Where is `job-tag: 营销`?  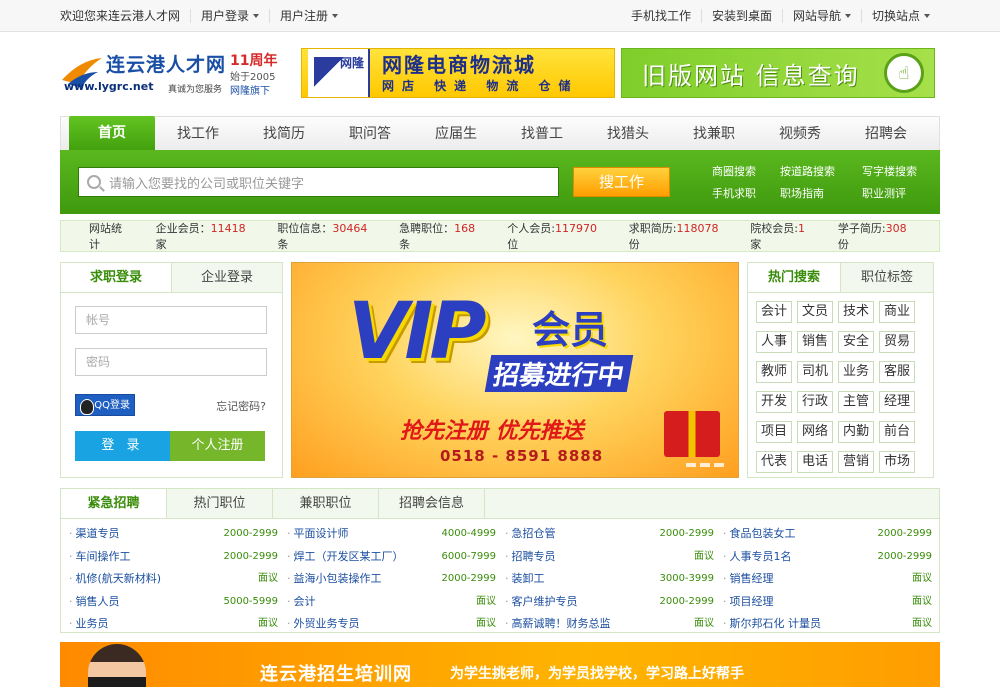 job-tag: 营销 is located at coordinates (856, 462).